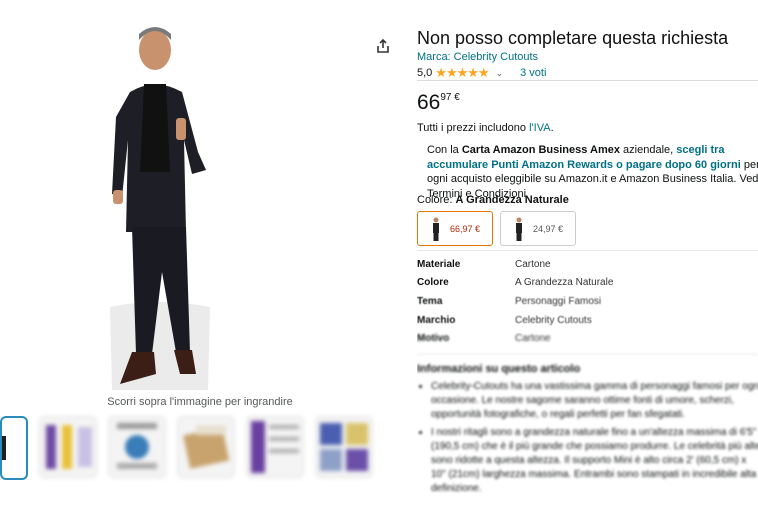  What do you see at coordinates (462, 73) in the screenshot?
I see `rating-stars: ★★★★★` at bounding box center [462, 73].